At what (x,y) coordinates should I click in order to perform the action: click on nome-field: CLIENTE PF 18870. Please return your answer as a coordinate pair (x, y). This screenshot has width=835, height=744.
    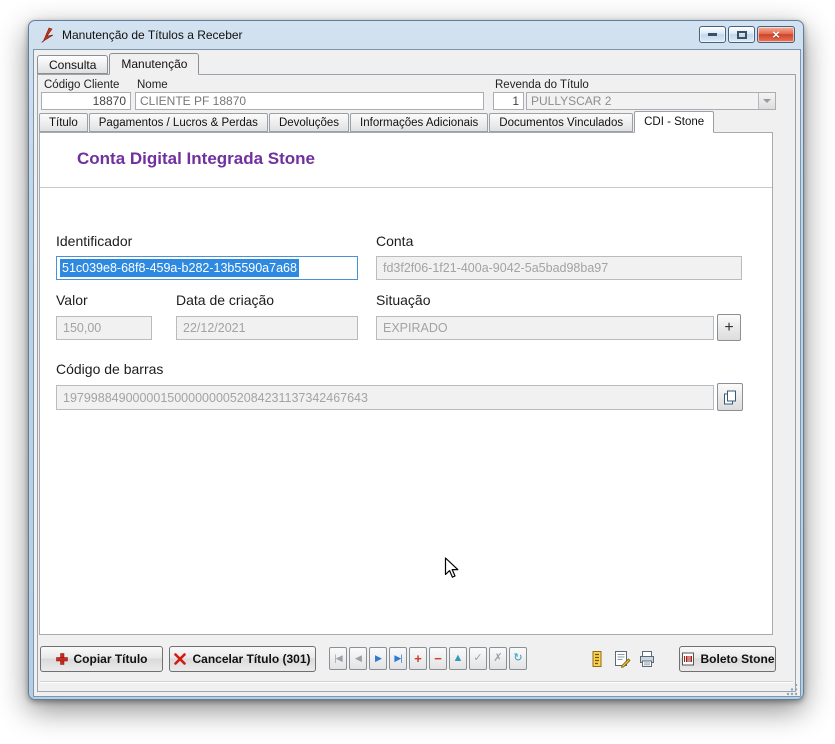
    Looking at the image, I should click on (309, 101).